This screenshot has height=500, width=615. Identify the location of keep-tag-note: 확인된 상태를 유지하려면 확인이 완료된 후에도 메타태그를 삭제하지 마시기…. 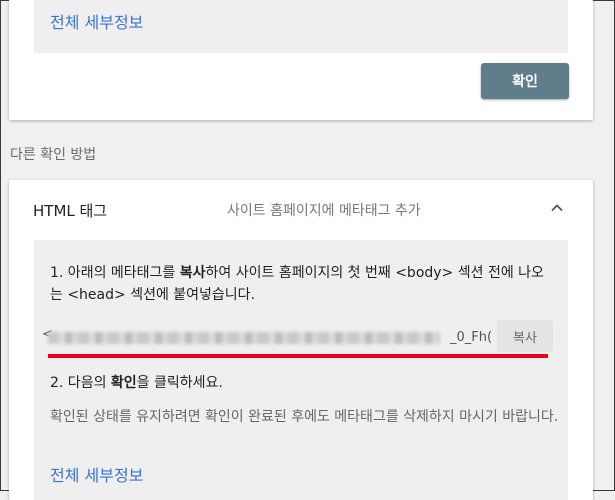
(304, 417).